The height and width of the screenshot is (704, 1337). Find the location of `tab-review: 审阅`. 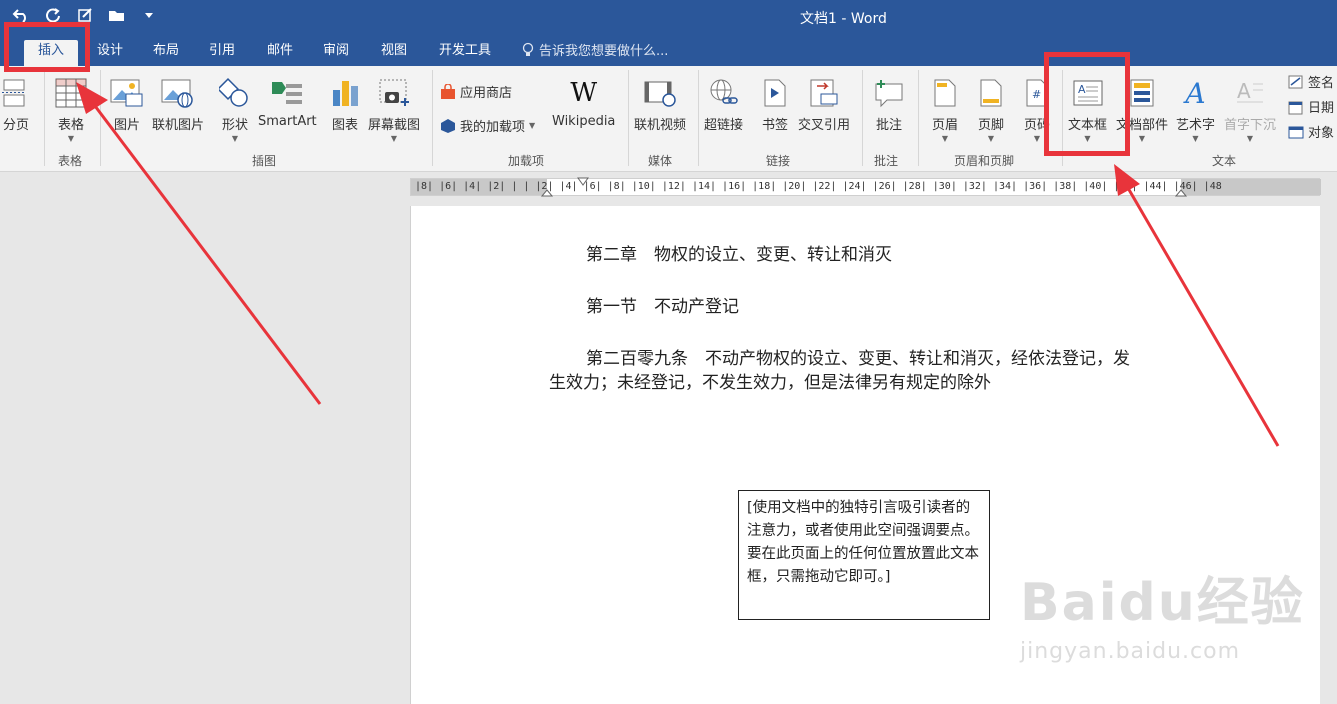

tab-review: 审阅 is located at coordinates (336, 53).